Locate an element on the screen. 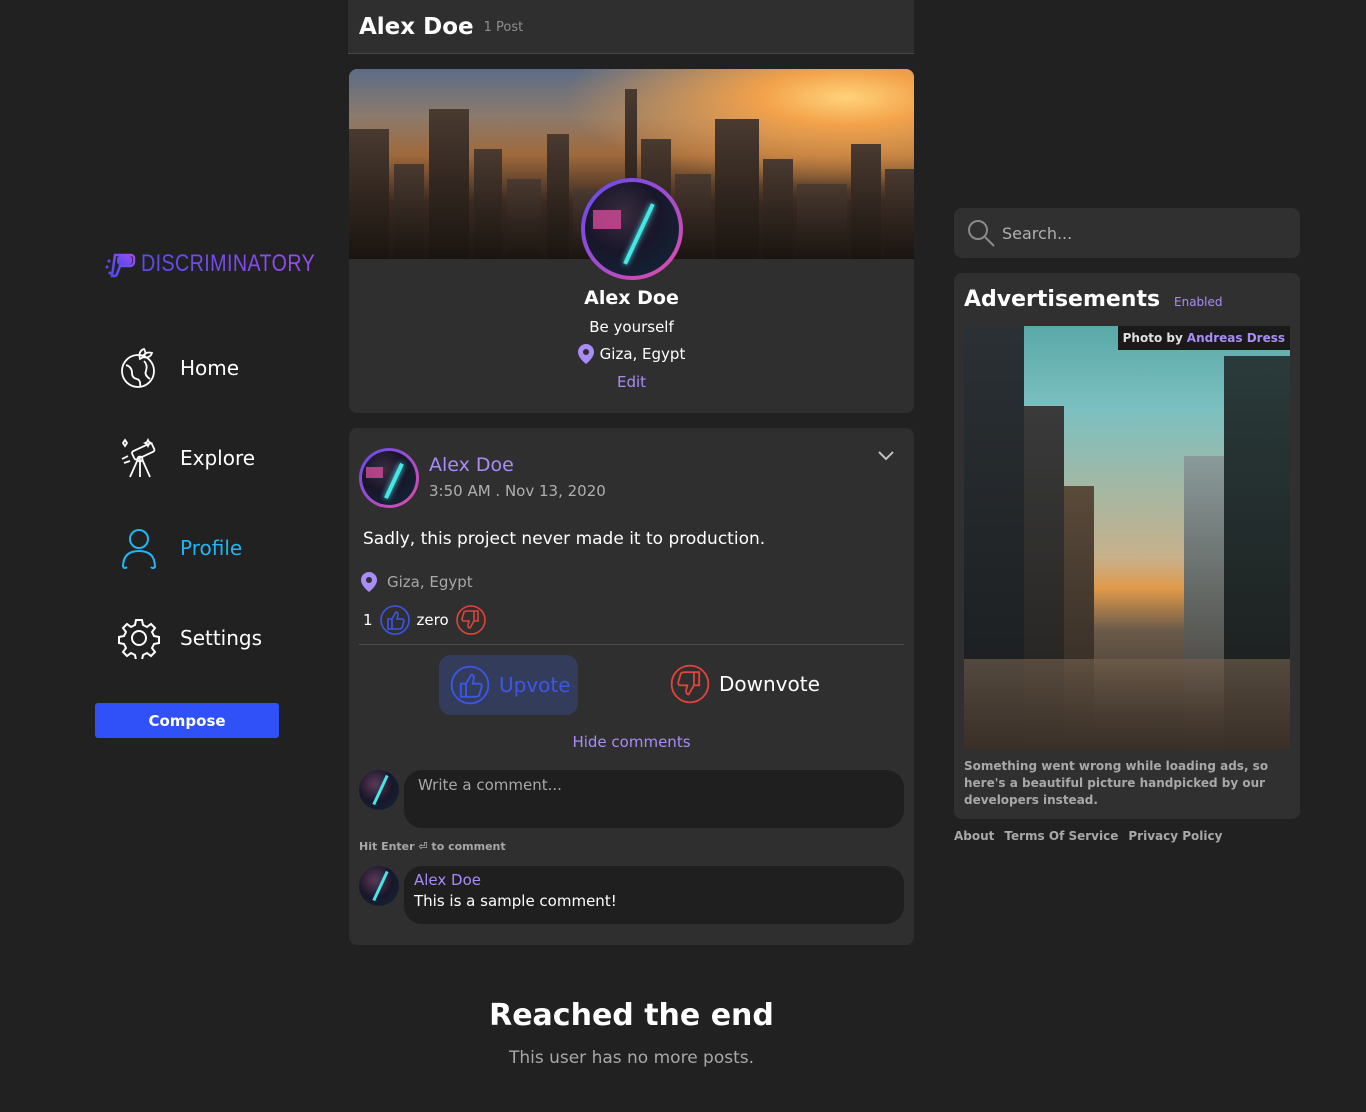 This screenshot has width=1366, height=1112. chevron-down-icon is located at coordinates (886, 456).